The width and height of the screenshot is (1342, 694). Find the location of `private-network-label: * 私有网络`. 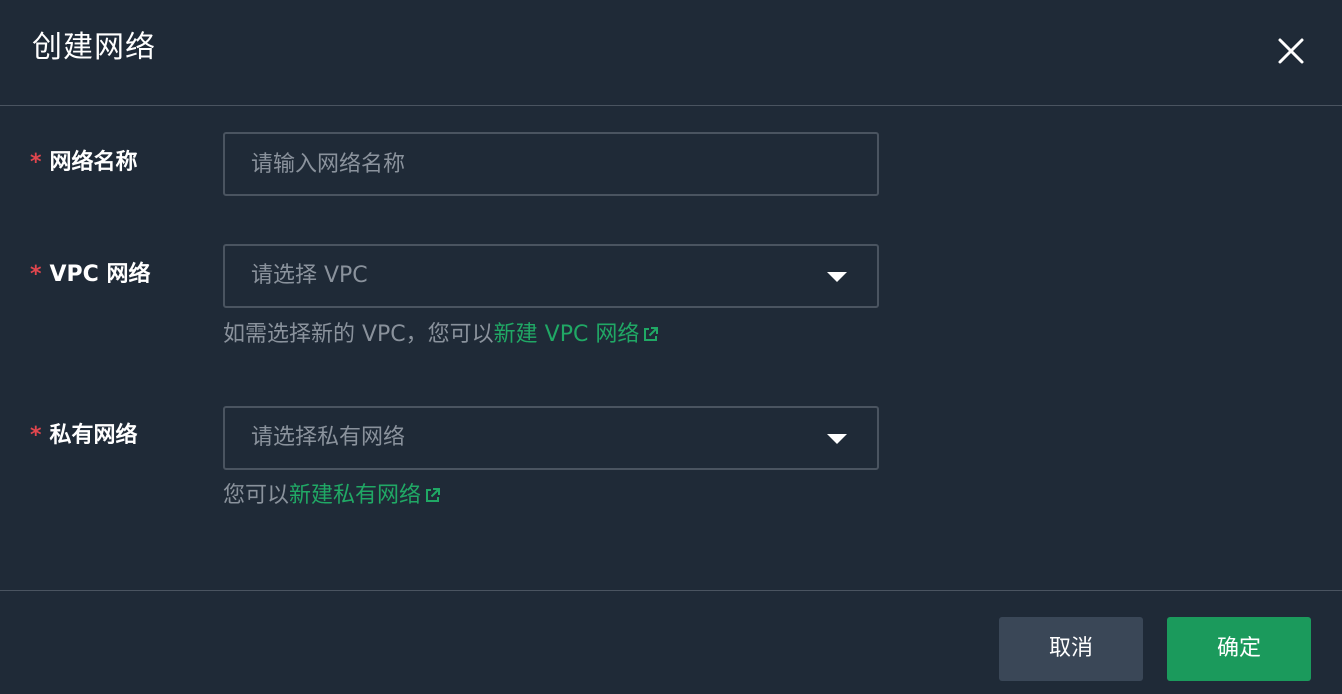

private-network-label: * 私有网络 is located at coordinates (84, 436).